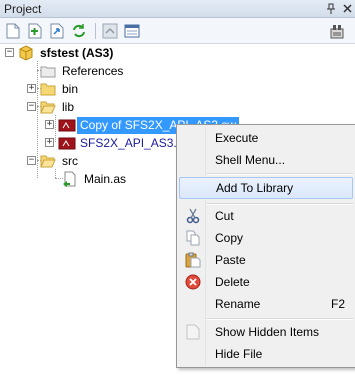  I want to click on show-hidden-icon, so click(193, 332).